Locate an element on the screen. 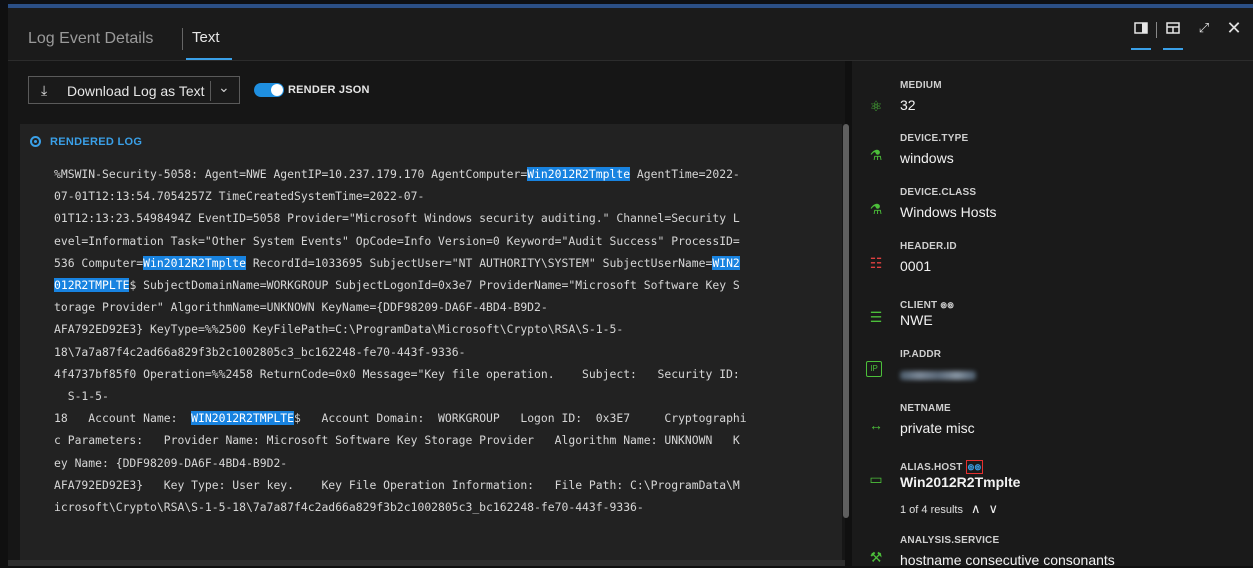 The height and width of the screenshot is (568, 1253). analysis-service-icon: ⚒ is located at coordinates (876, 557).